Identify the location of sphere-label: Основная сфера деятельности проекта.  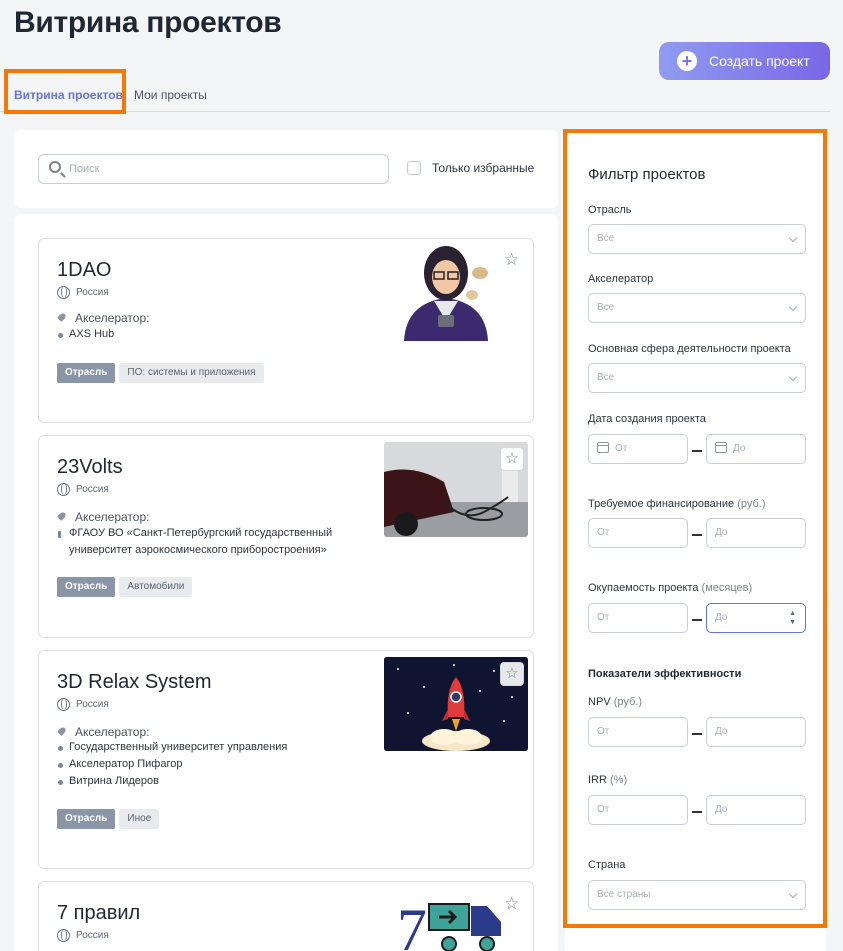
(689, 349).